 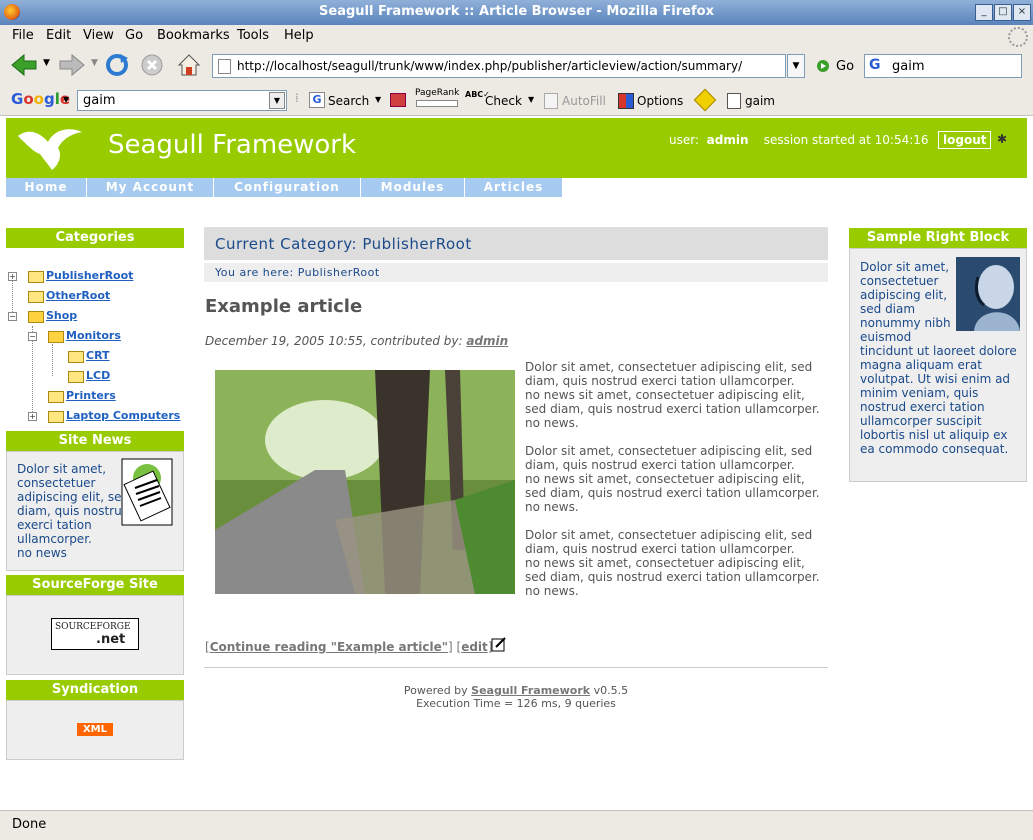 I want to click on forward-arrow-icon, so click(x=72, y=65).